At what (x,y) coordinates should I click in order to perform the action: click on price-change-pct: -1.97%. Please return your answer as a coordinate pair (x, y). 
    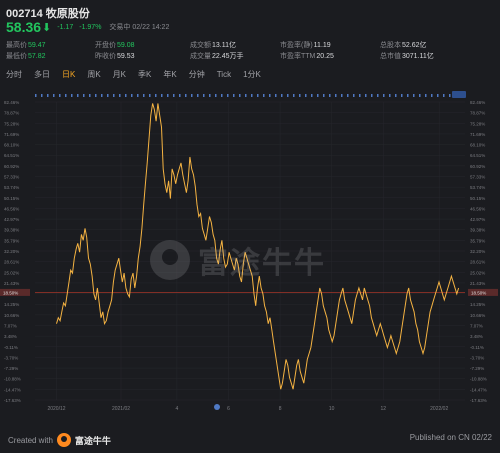
    Looking at the image, I should click on (90, 27).